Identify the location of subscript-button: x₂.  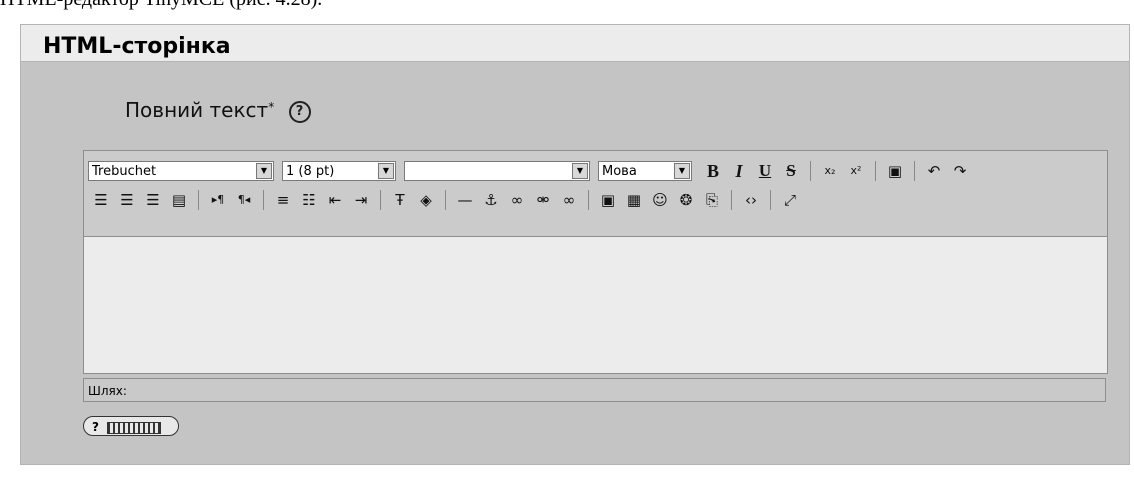
(830, 171).